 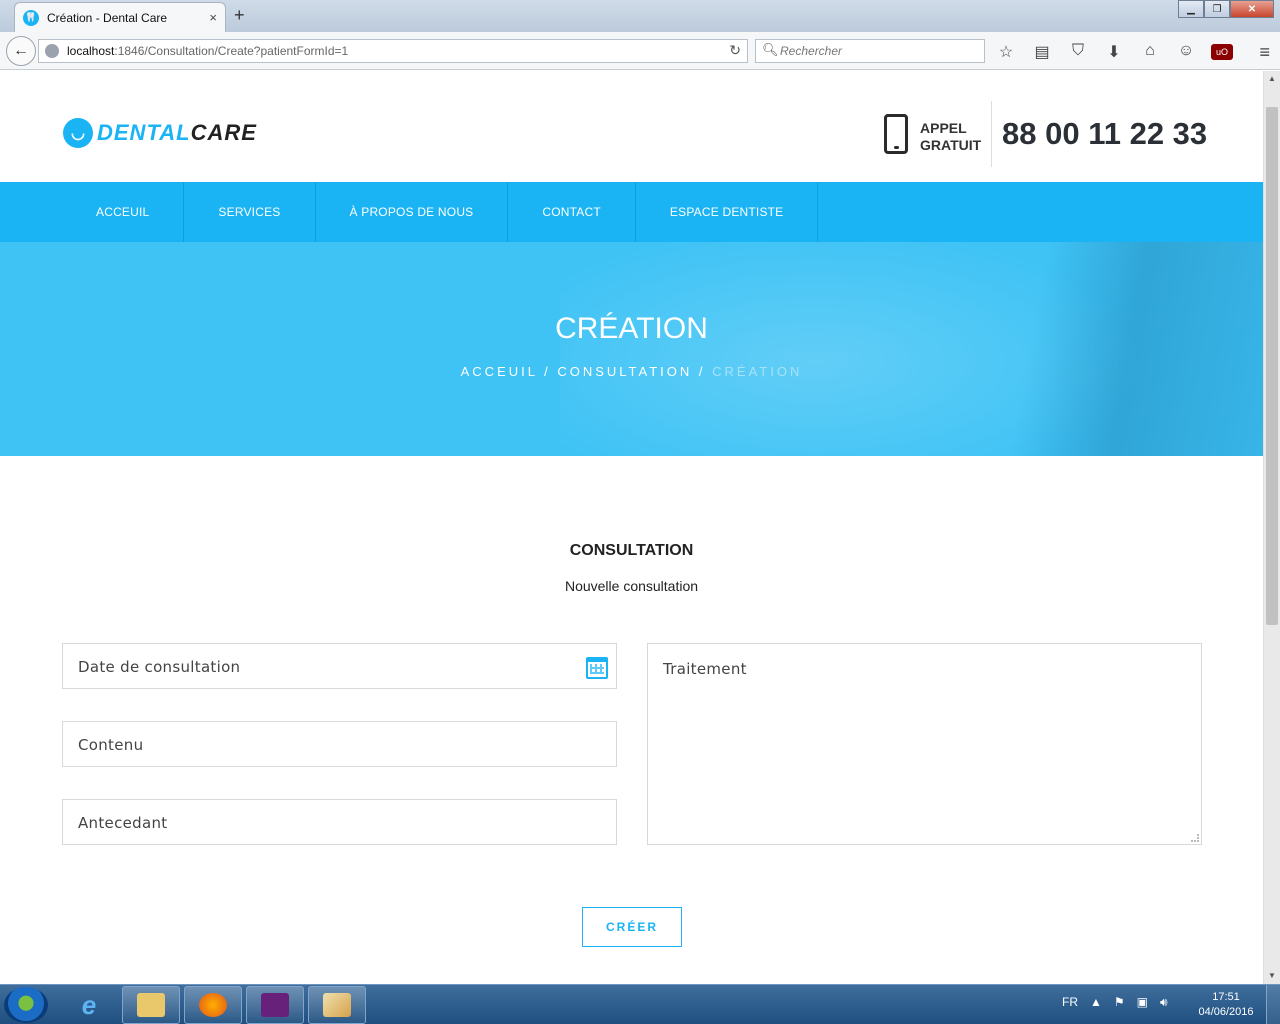 What do you see at coordinates (1217, 9) in the screenshot?
I see `restore-button: ❐` at bounding box center [1217, 9].